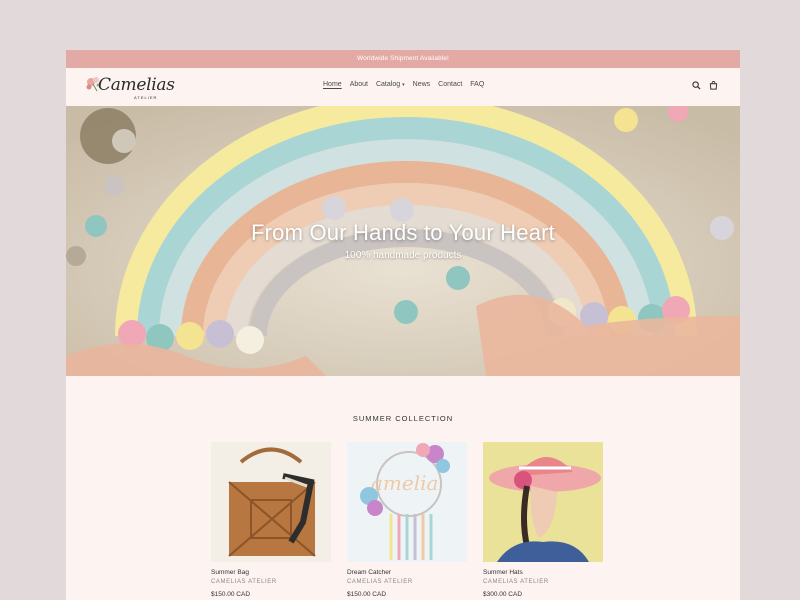  Describe the element at coordinates (713, 85) in the screenshot. I see `cart-icon` at that location.